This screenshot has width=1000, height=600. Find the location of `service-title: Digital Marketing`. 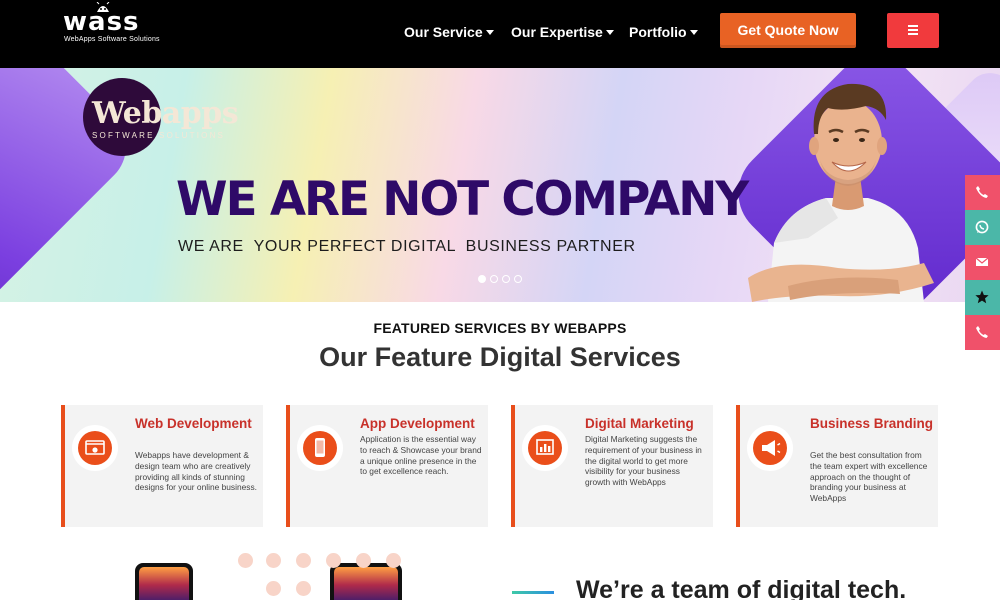

service-title: Digital Marketing is located at coordinates (639, 423).